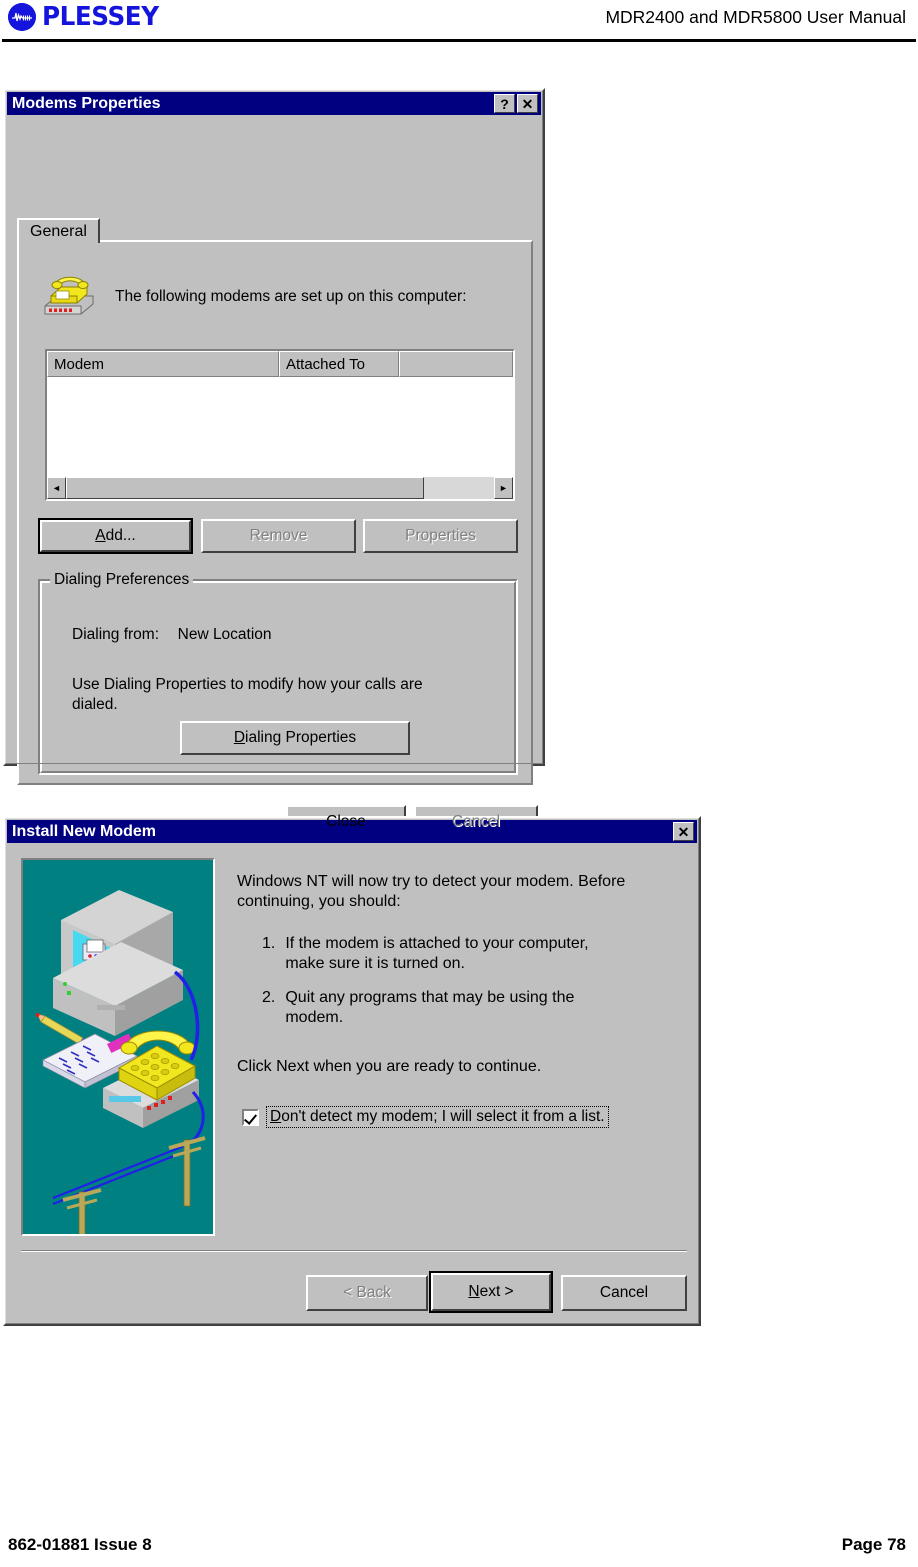 The height and width of the screenshot is (1567, 918). What do you see at coordinates (245, 488) in the screenshot?
I see `scrollbar-thumb` at bounding box center [245, 488].